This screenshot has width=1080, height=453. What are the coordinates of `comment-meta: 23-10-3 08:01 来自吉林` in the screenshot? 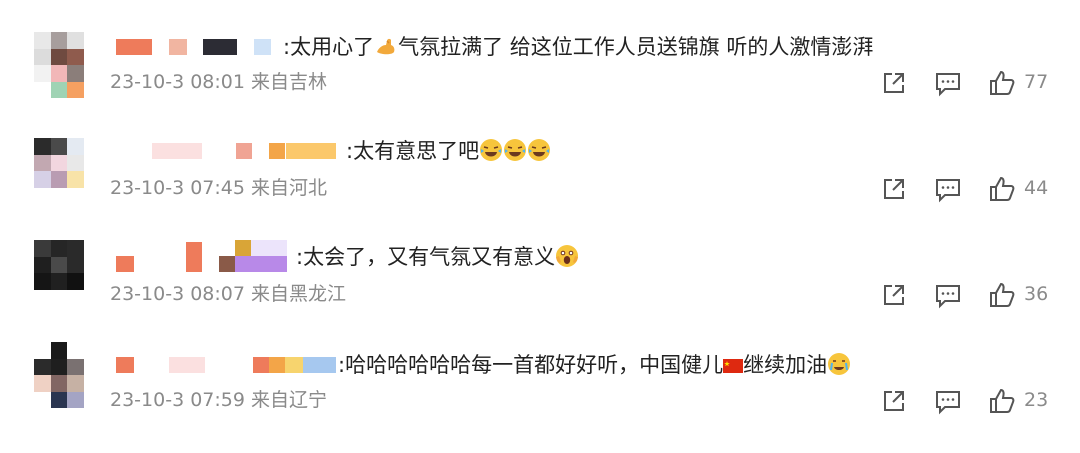 It's located at (218, 82).